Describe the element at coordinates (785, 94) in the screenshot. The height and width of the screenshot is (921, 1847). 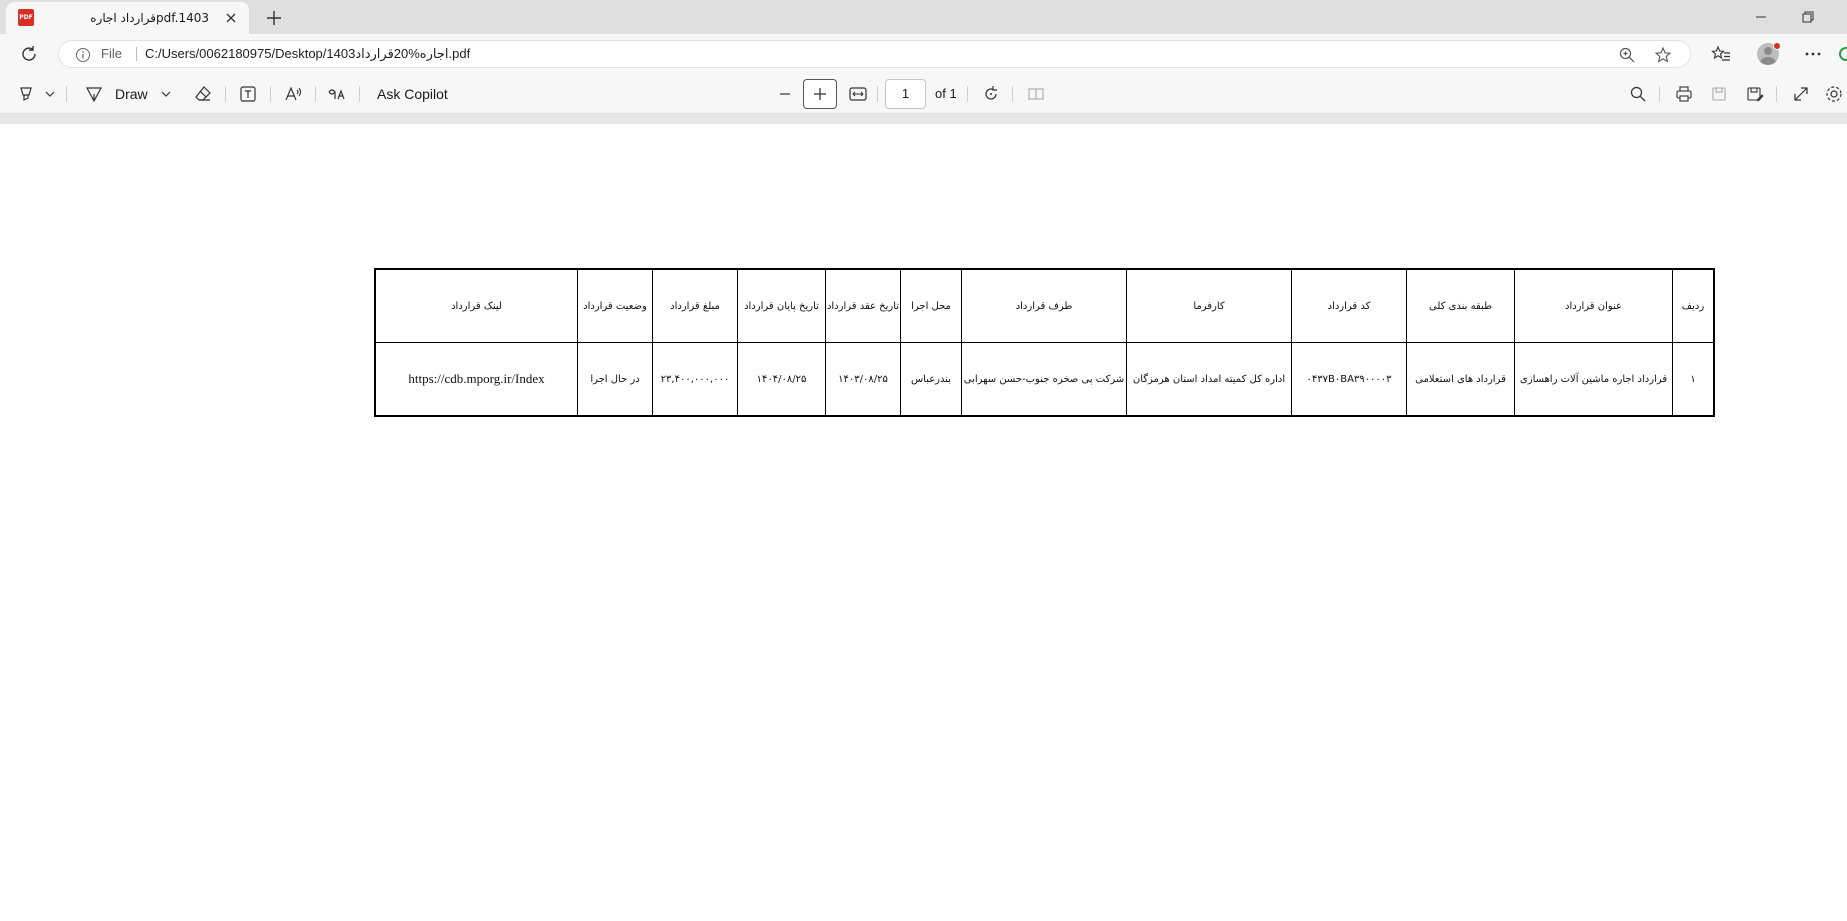
I see `zoom-out-minus-icon` at that location.